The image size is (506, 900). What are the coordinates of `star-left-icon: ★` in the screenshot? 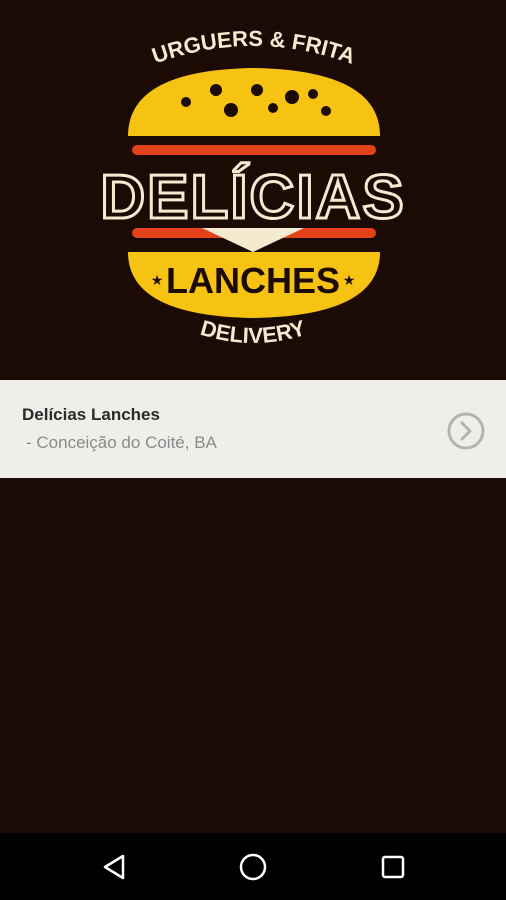 It's located at (157, 280).